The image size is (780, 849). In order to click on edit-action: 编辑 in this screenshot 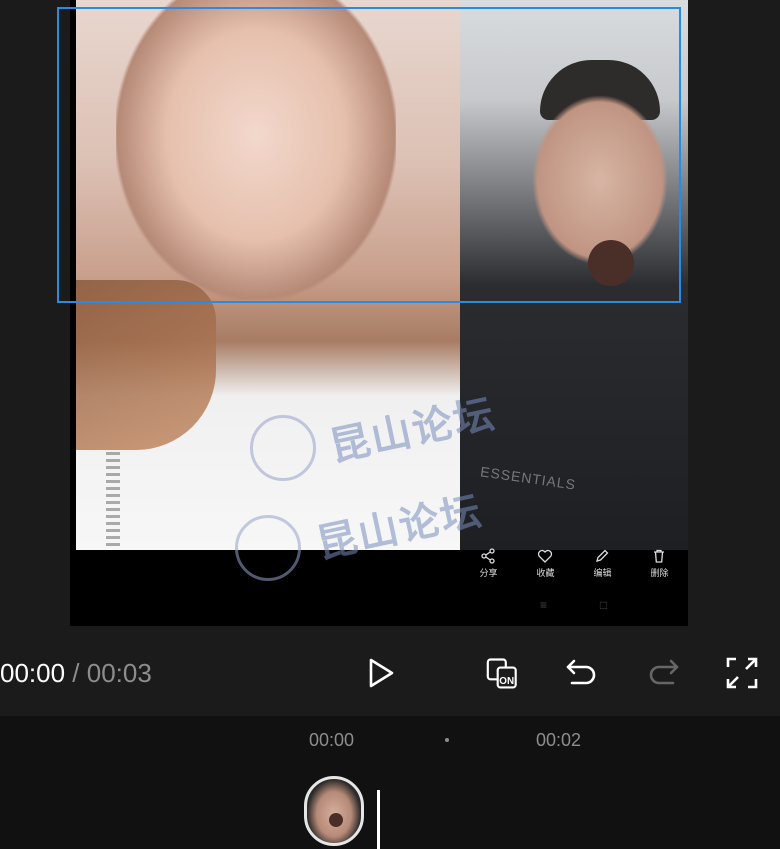, I will do `click(602, 563)`.